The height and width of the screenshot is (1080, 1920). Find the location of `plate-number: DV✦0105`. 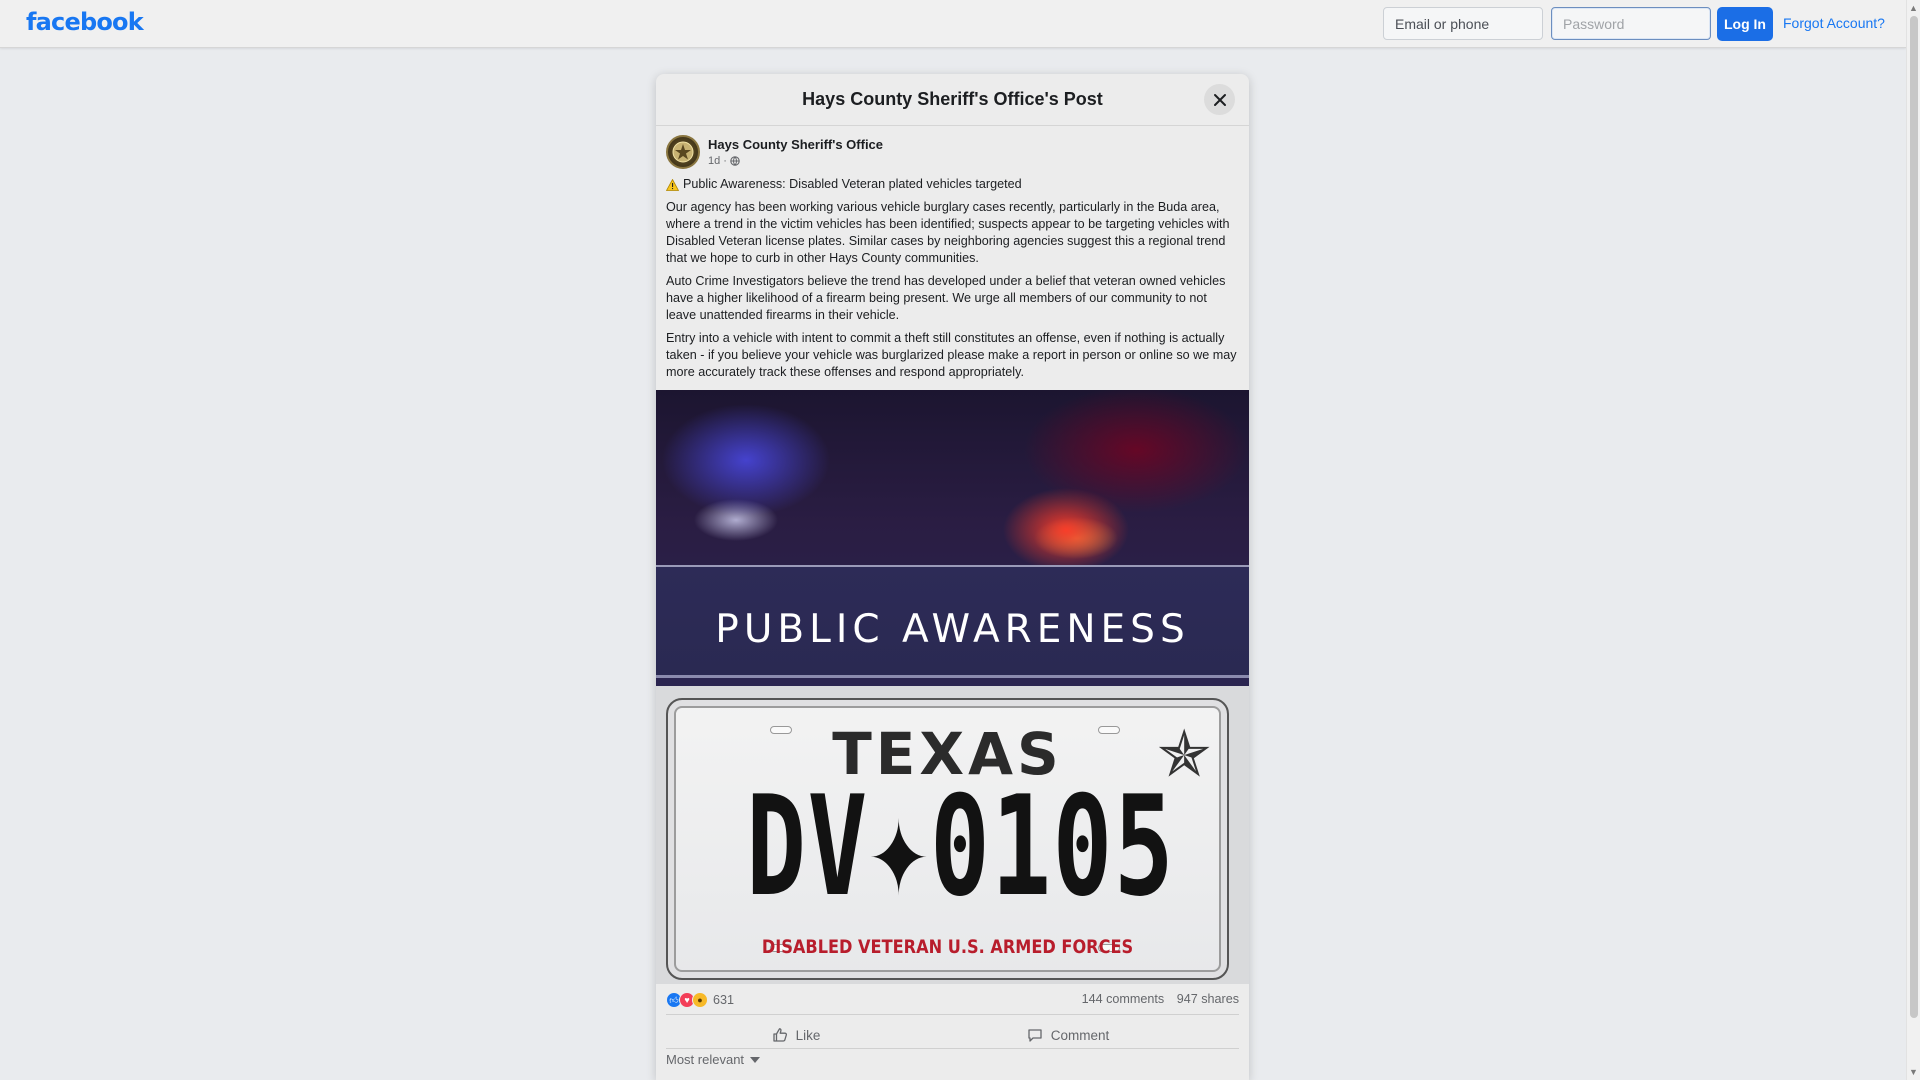

plate-number: DV✦0105 is located at coordinates (961, 846).